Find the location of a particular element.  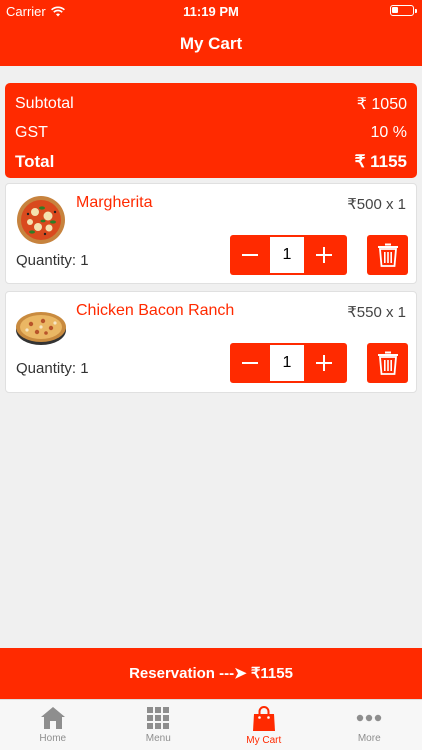

battery-icon is located at coordinates (403, 10).